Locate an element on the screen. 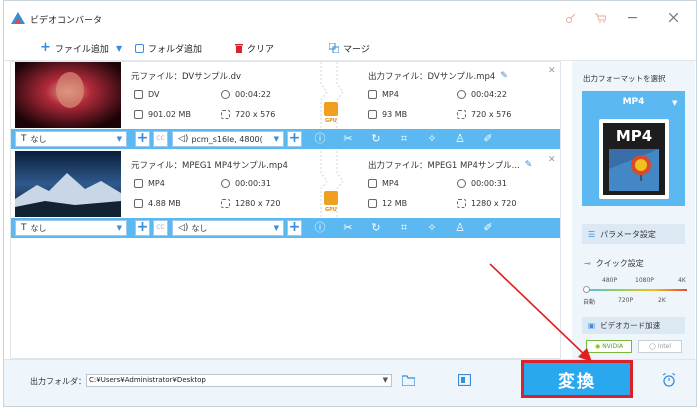 The image size is (700, 407). output-format-title: 出力フォーマットを選択 is located at coordinates (624, 78).